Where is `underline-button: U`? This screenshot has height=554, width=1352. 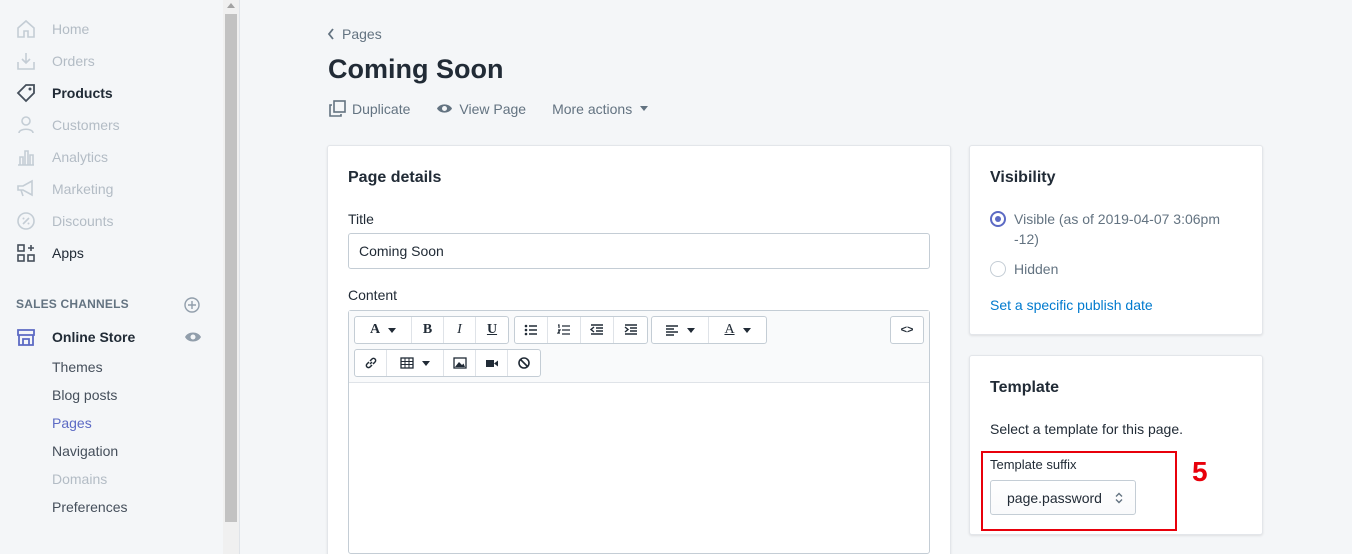 underline-button: U is located at coordinates (492, 330).